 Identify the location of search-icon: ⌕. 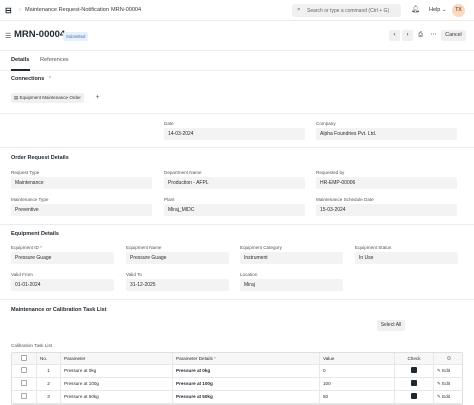
(299, 9).